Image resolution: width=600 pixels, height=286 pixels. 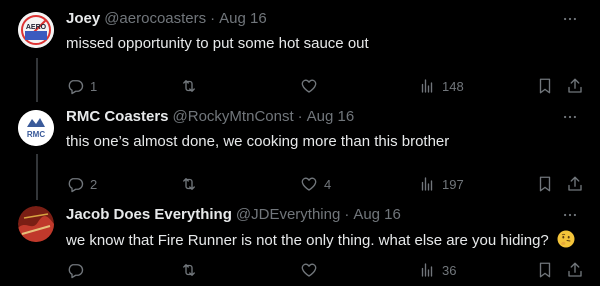 I want to click on handle: @aerocoasters, so click(x=155, y=19).